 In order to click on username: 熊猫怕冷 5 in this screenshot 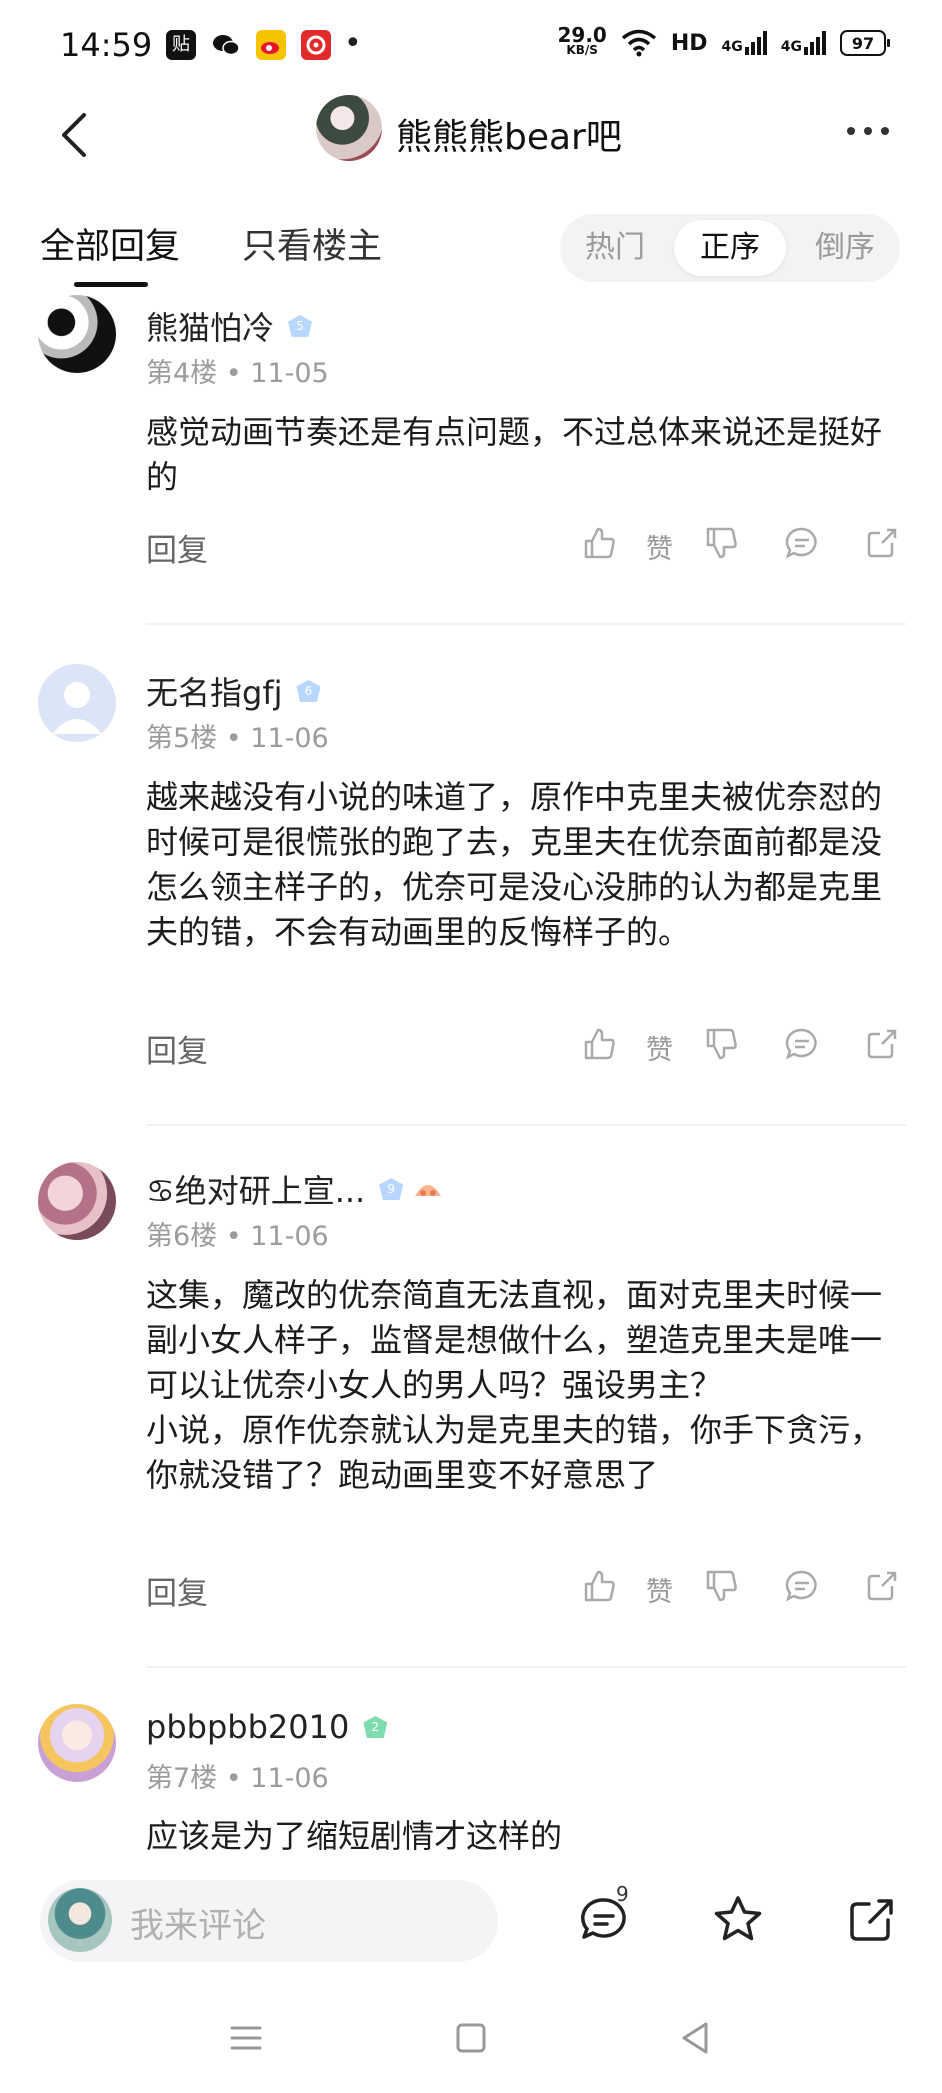, I will do `click(229, 326)`.